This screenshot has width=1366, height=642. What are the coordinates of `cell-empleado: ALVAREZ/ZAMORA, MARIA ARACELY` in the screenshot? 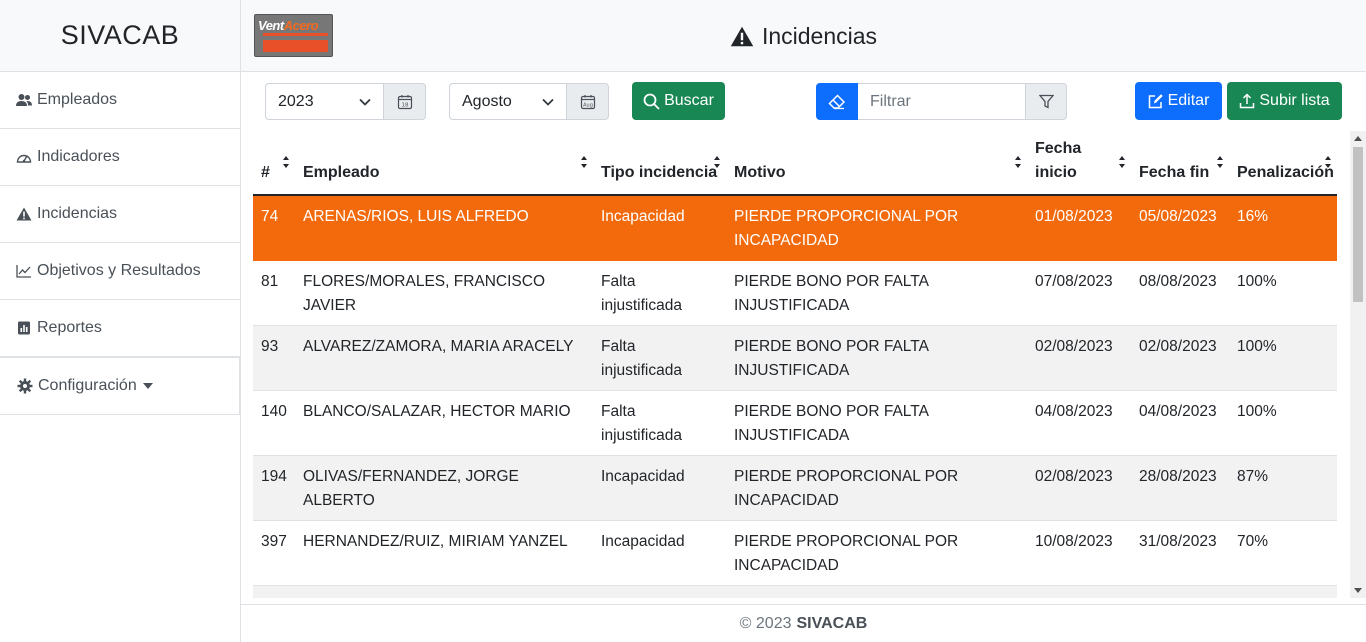 It's located at (444, 358).